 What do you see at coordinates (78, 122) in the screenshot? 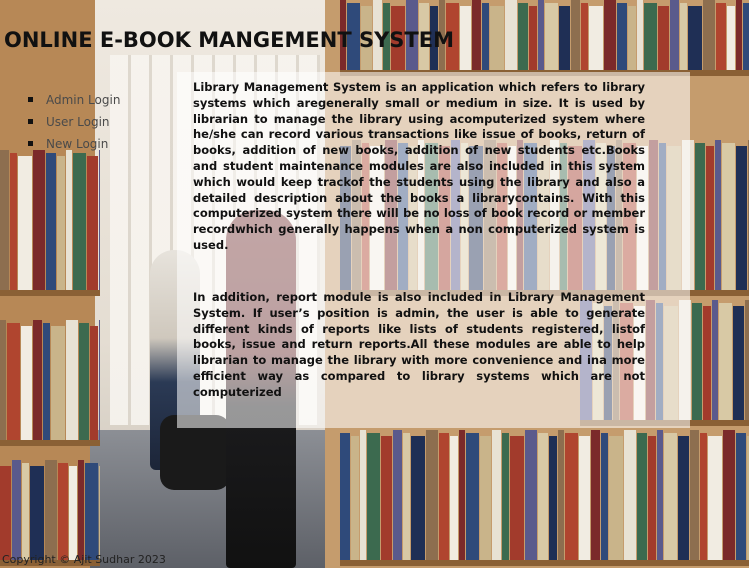
I see `user-login-link: User Login` at bounding box center [78, 122].